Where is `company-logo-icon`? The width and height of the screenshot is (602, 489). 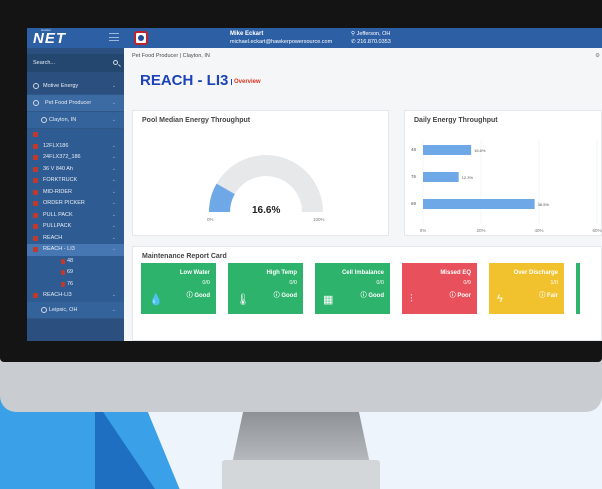 company-logo-icon is located at coordinates (141, 38).